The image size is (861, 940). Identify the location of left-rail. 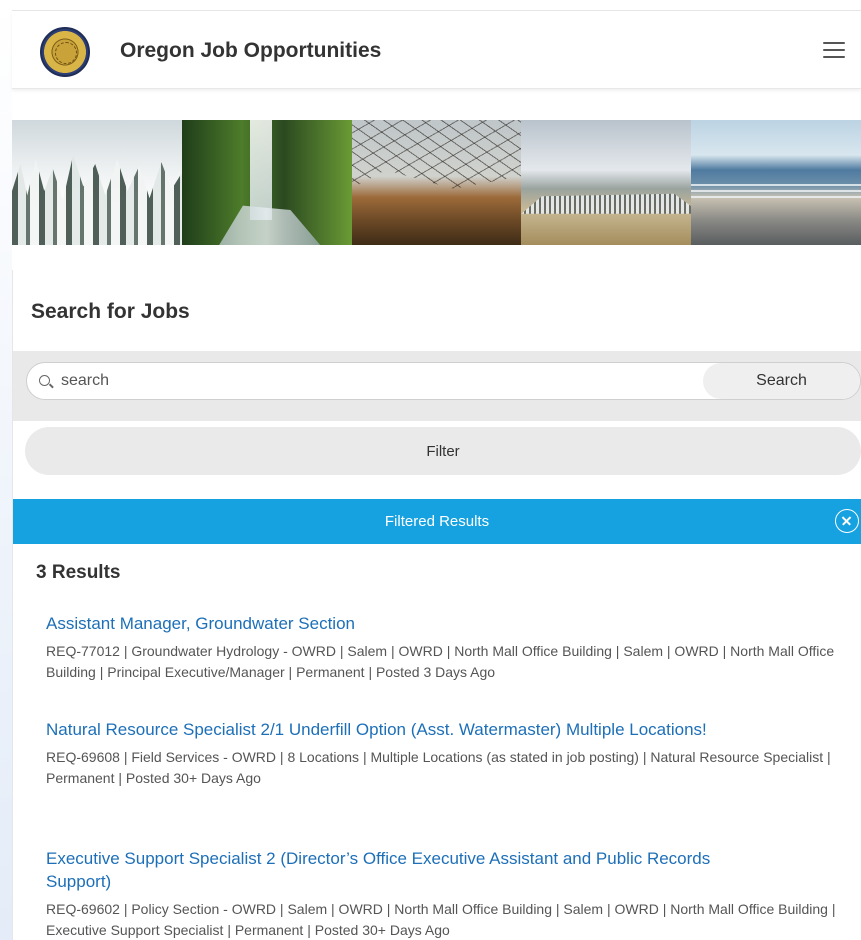
(6, 470).